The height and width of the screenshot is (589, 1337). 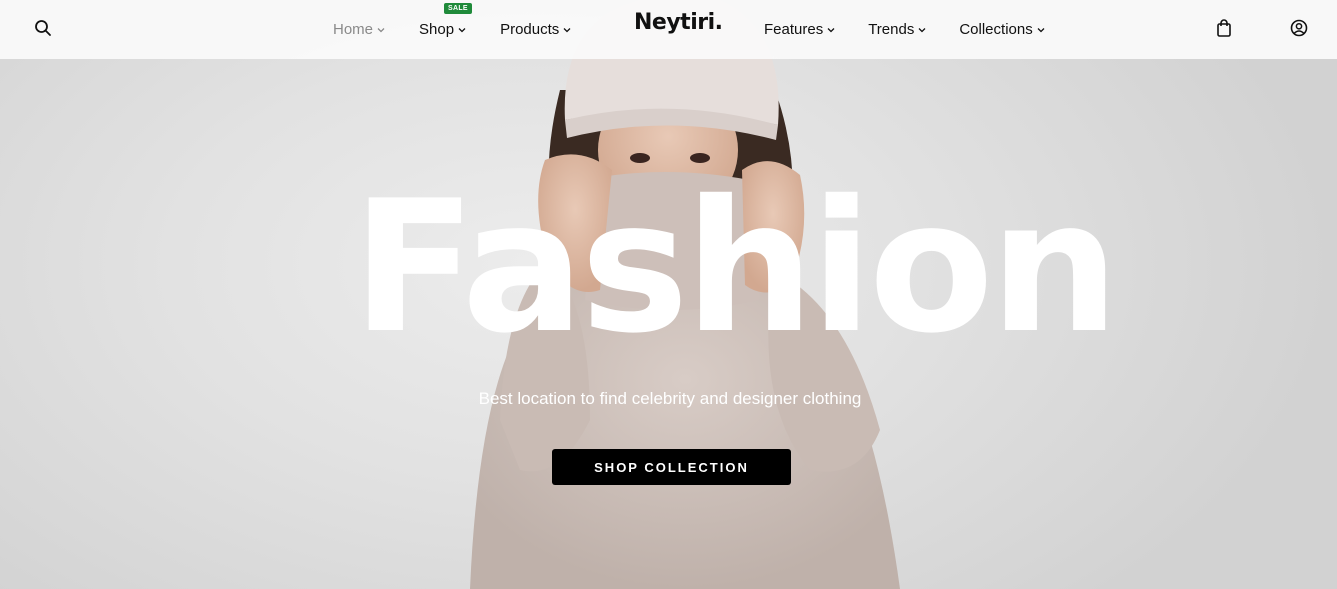 What do you see at coordinates (445, 20) in the screenshot?
I see `nav-item-shop: SALE Shop` at bounding box center [445, 20].